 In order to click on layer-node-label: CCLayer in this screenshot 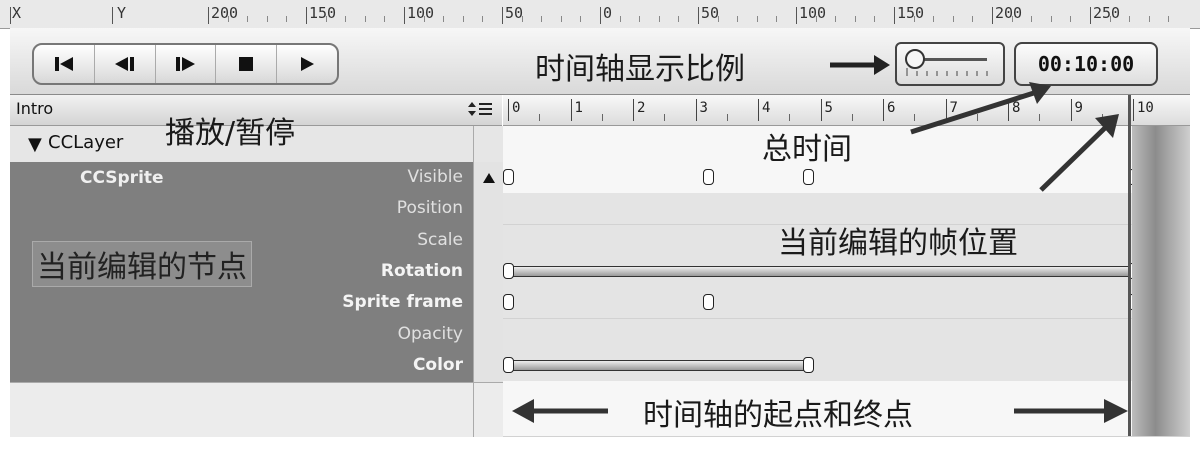, I will do `click(86, 142)`.